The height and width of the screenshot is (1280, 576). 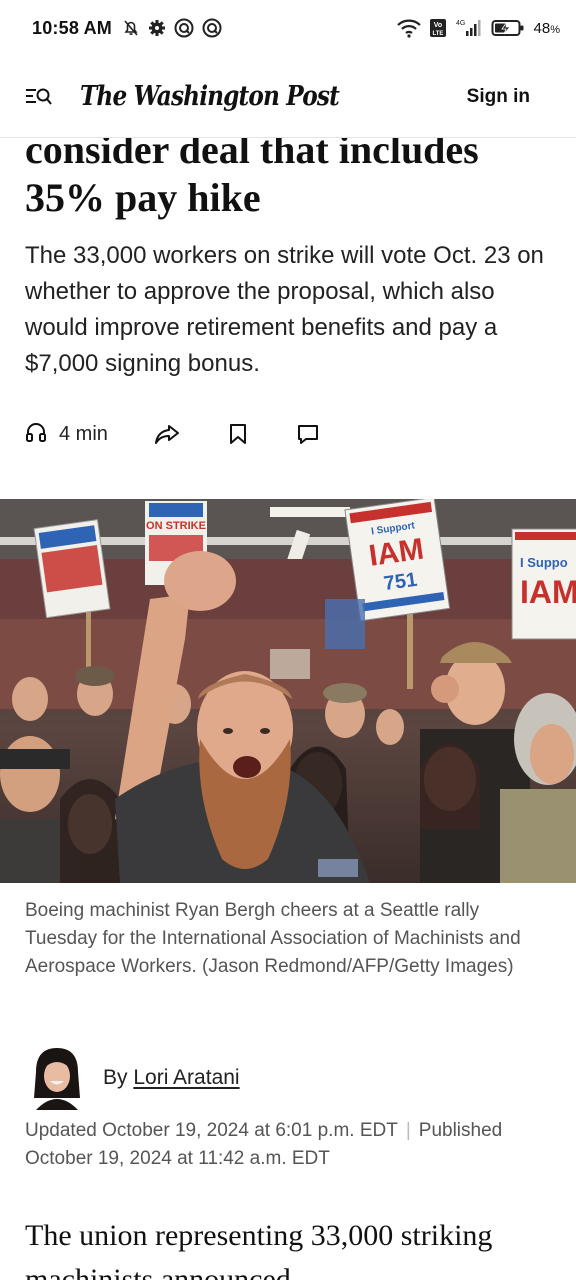 I want to click on gear-icon, so click(x=157, y=28).